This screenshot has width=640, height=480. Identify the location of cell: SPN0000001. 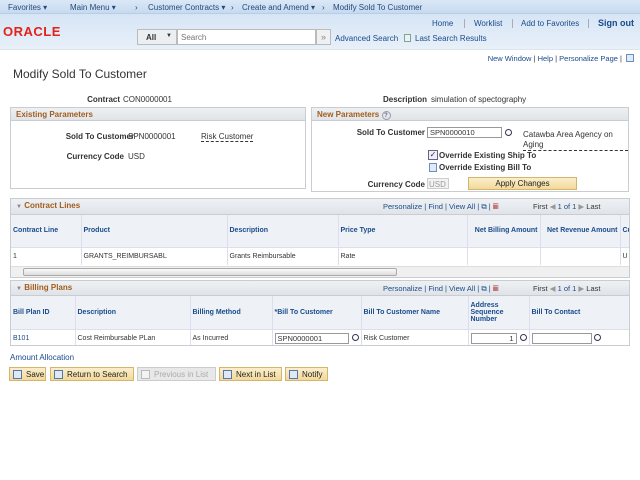
(317, 336).